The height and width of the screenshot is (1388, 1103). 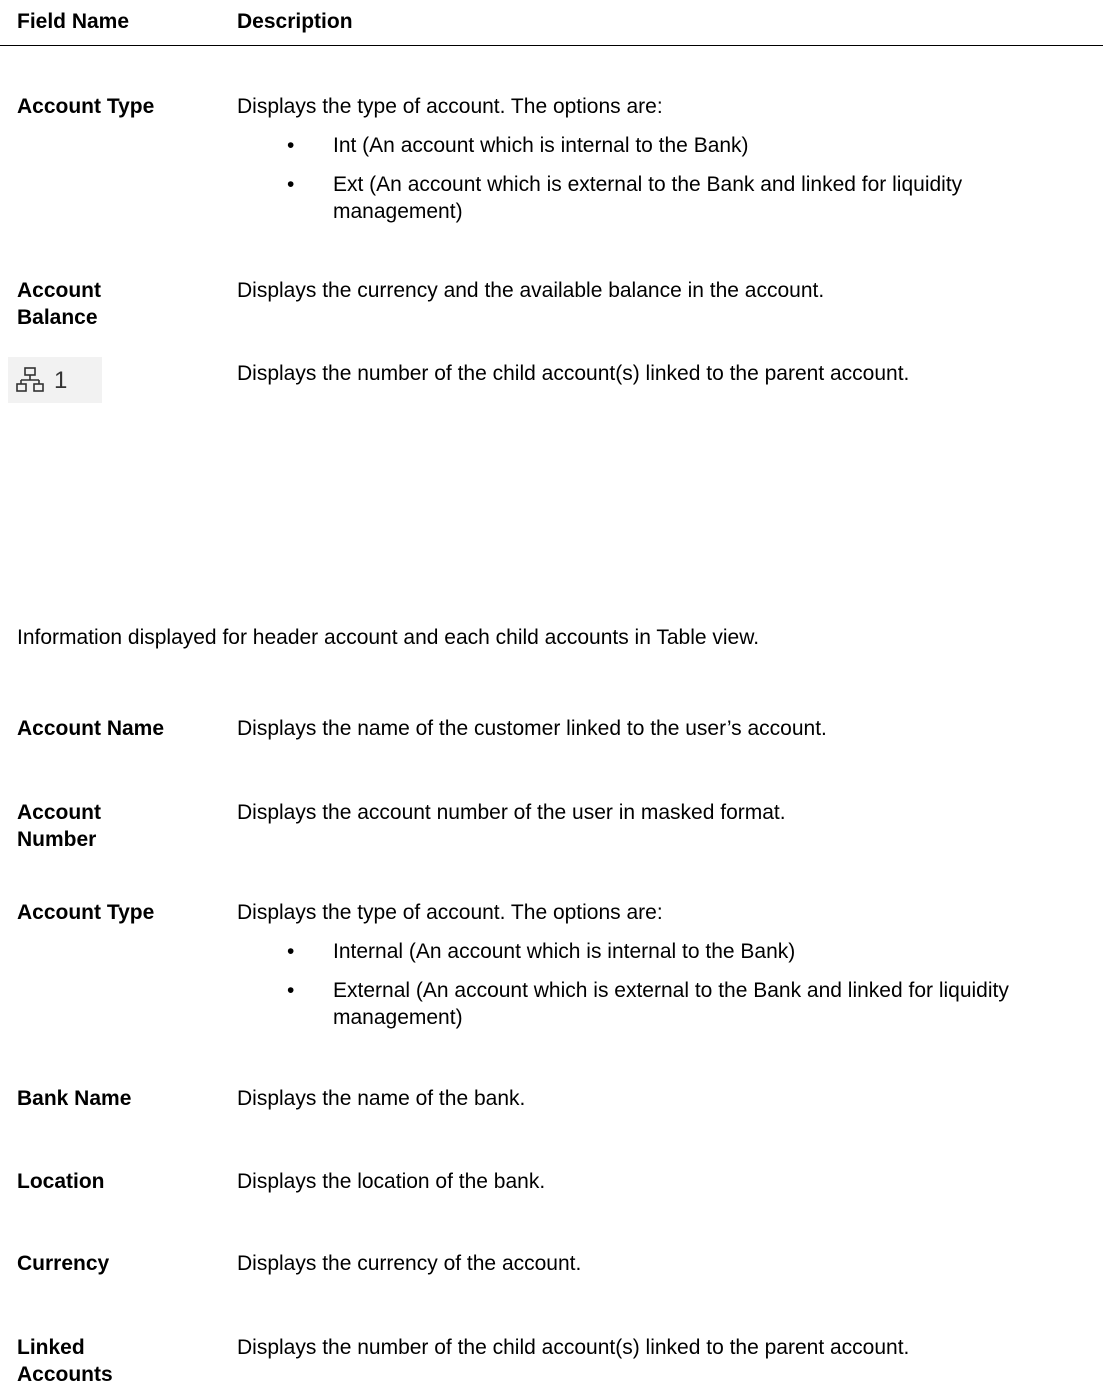 I want to click on description-heading: Description, so click(x=295, y=21).